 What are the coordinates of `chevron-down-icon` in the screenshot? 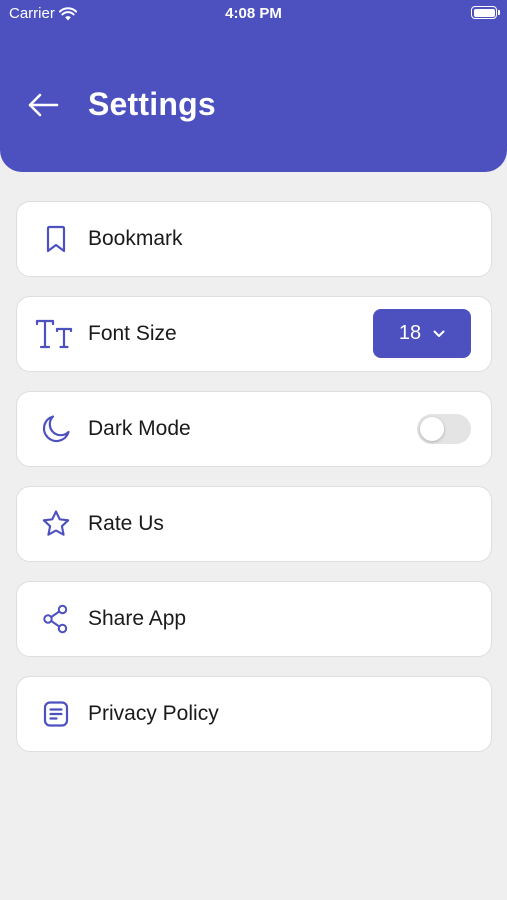 It's located at (439, 333).